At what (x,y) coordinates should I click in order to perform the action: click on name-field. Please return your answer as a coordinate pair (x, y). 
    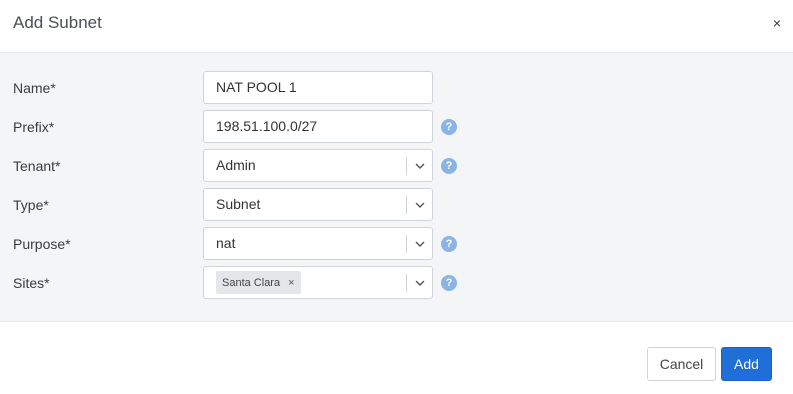
    Looking at the image, I should click on (318, 87).